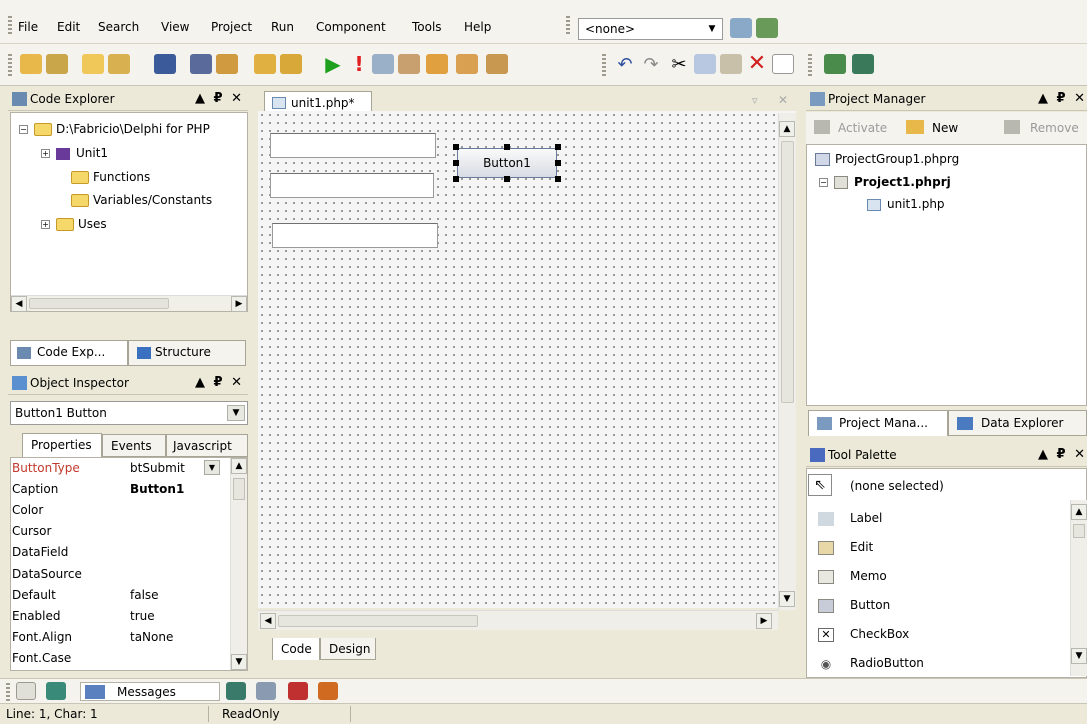  Describe the element at coordinates (187, 353) in the screenshot. I see `tab-structure: Structure` at that location.